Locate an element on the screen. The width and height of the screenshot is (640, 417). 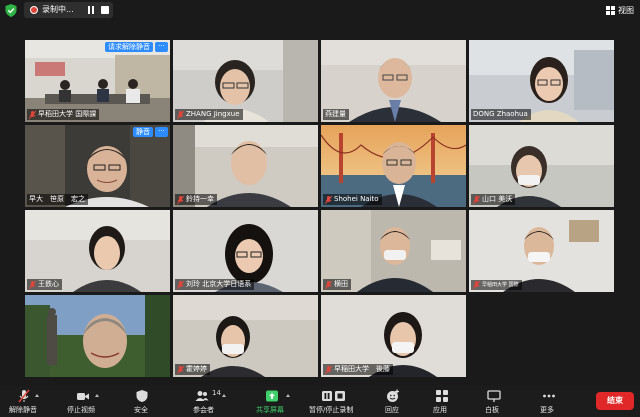
record-dot-icon is located at coordinates (34, 10).